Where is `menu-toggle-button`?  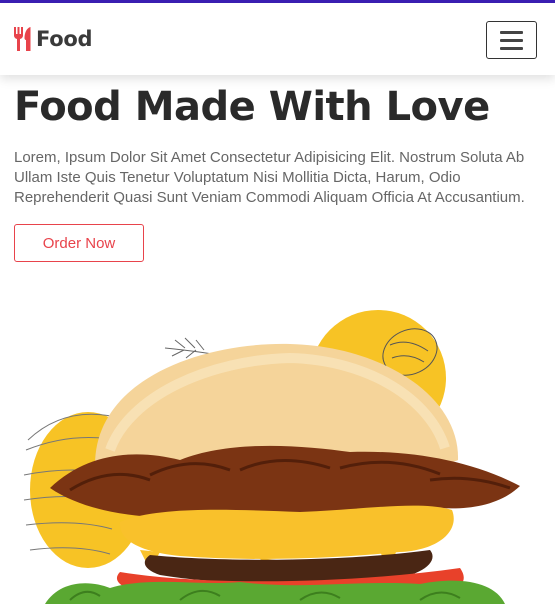
menu-toggle-button is located at coordinates (511, 40).